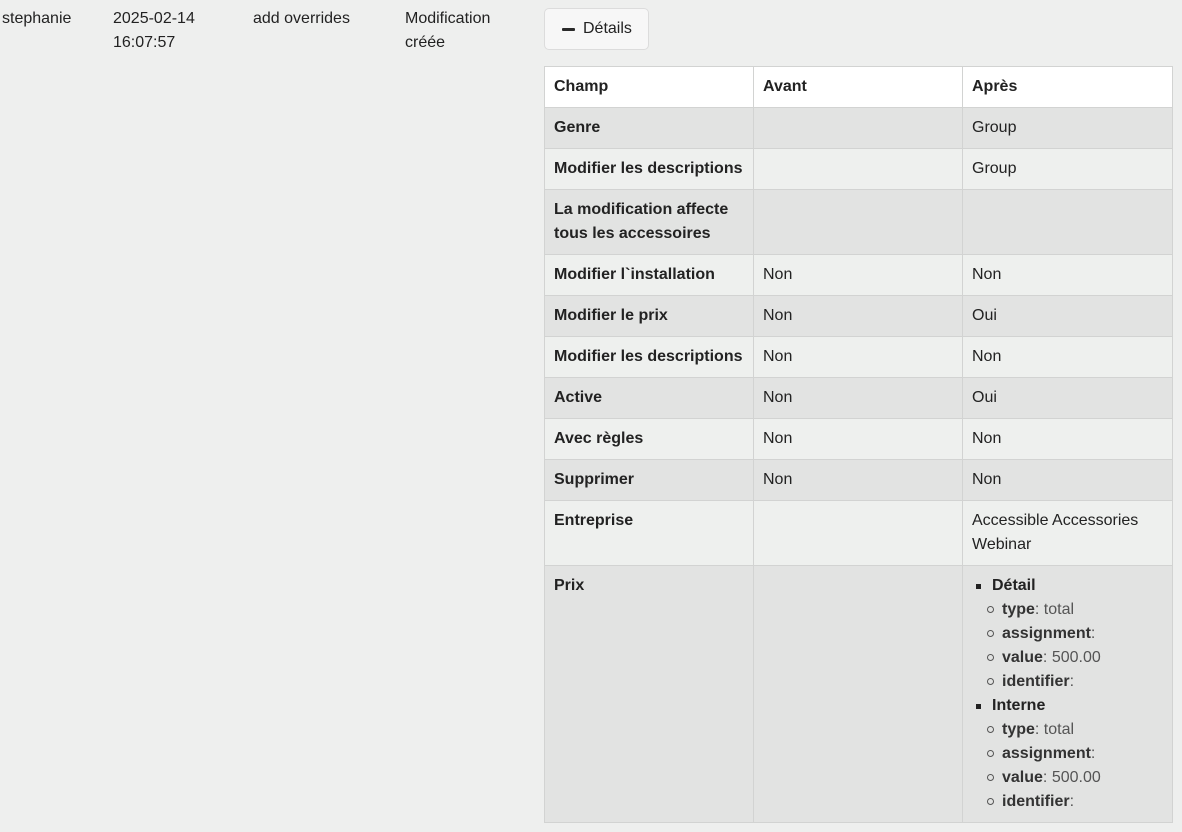  Describe the element at coordinates (144, 42) in the screenshot. I see `time-text: 16:07:57` at that location.